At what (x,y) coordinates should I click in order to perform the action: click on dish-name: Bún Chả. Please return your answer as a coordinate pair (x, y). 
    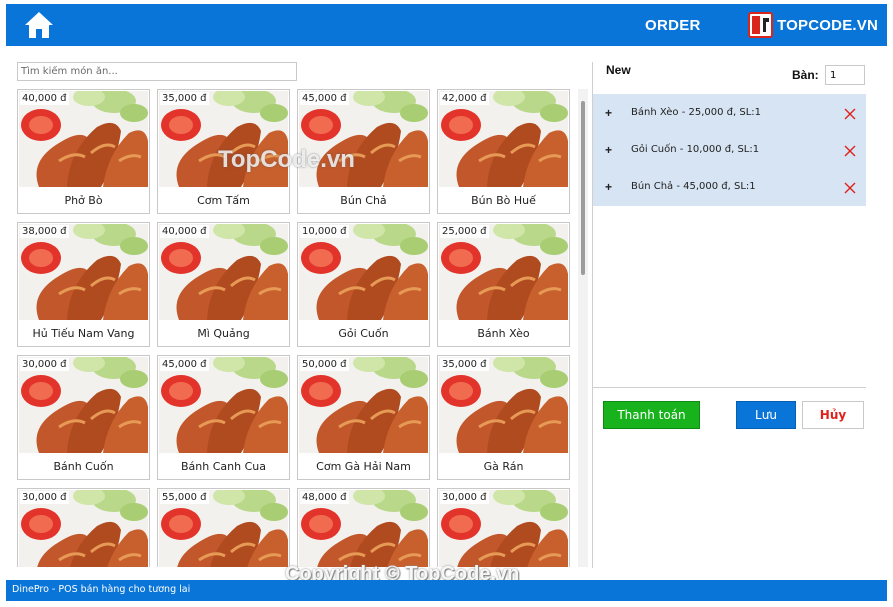
    Looking at the image, I should click on (363, 200).